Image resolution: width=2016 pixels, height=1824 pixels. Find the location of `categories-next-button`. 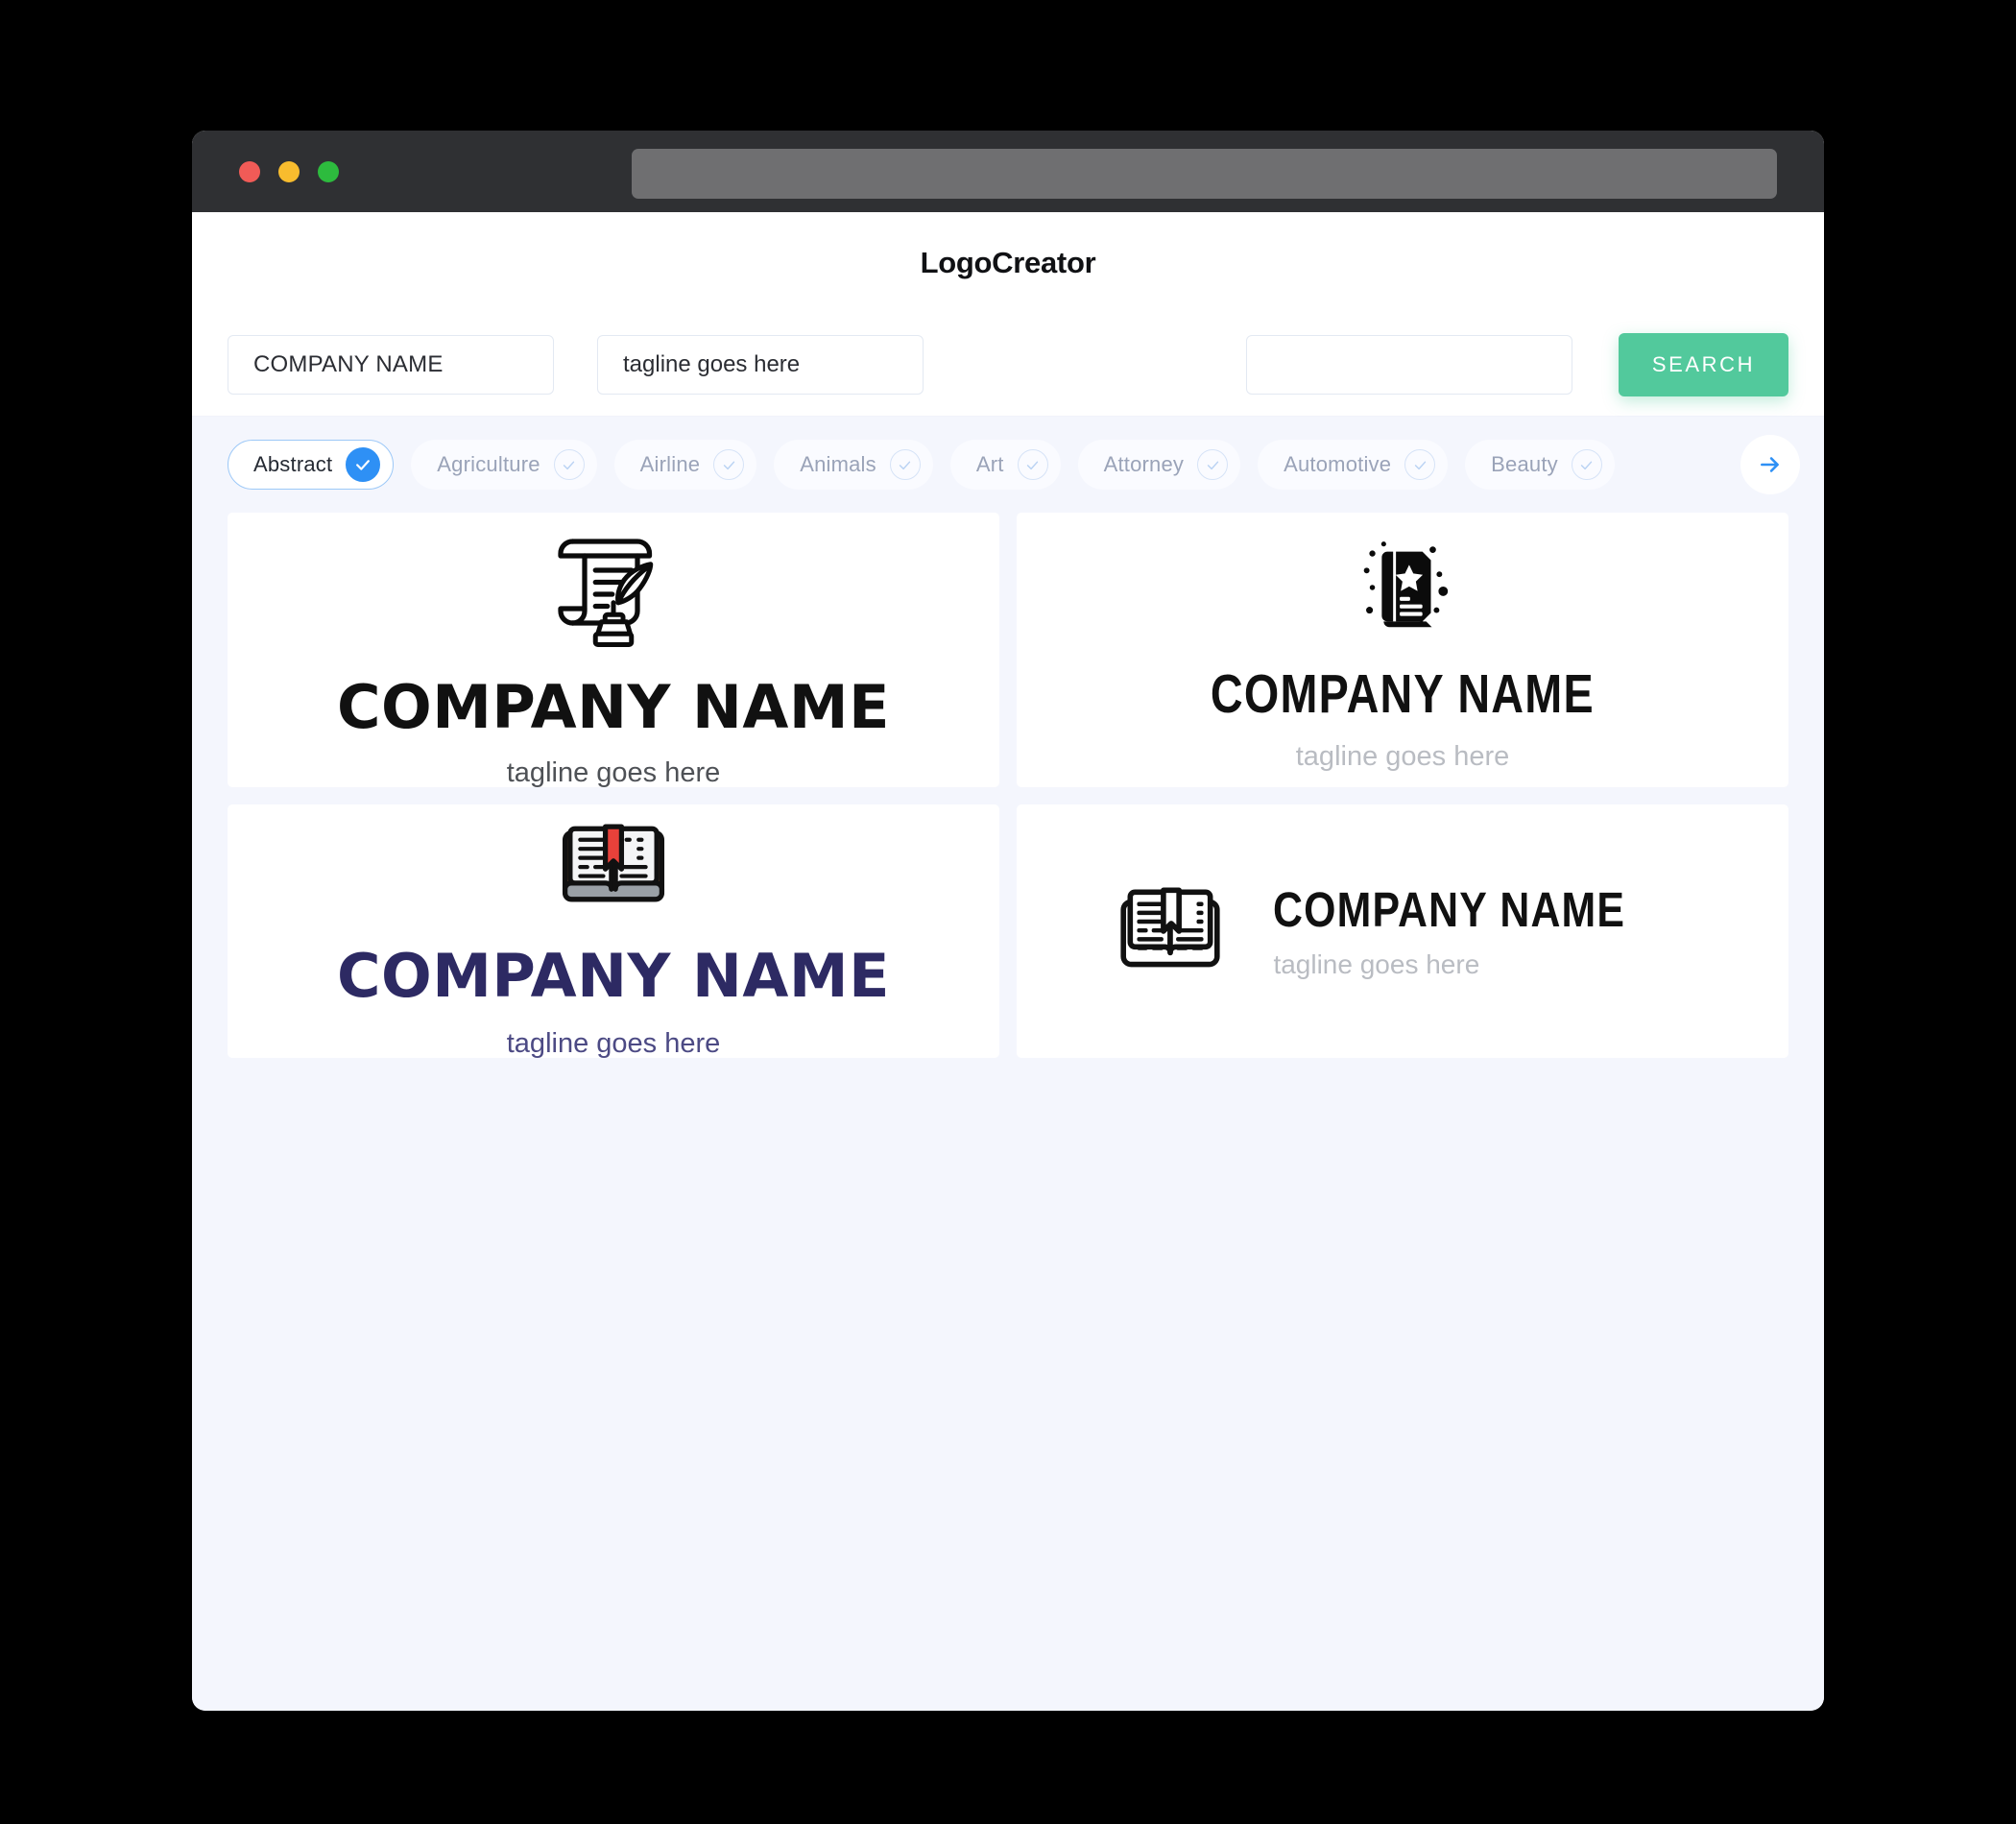

categories-next-button is located at coordinates (1770, 464).